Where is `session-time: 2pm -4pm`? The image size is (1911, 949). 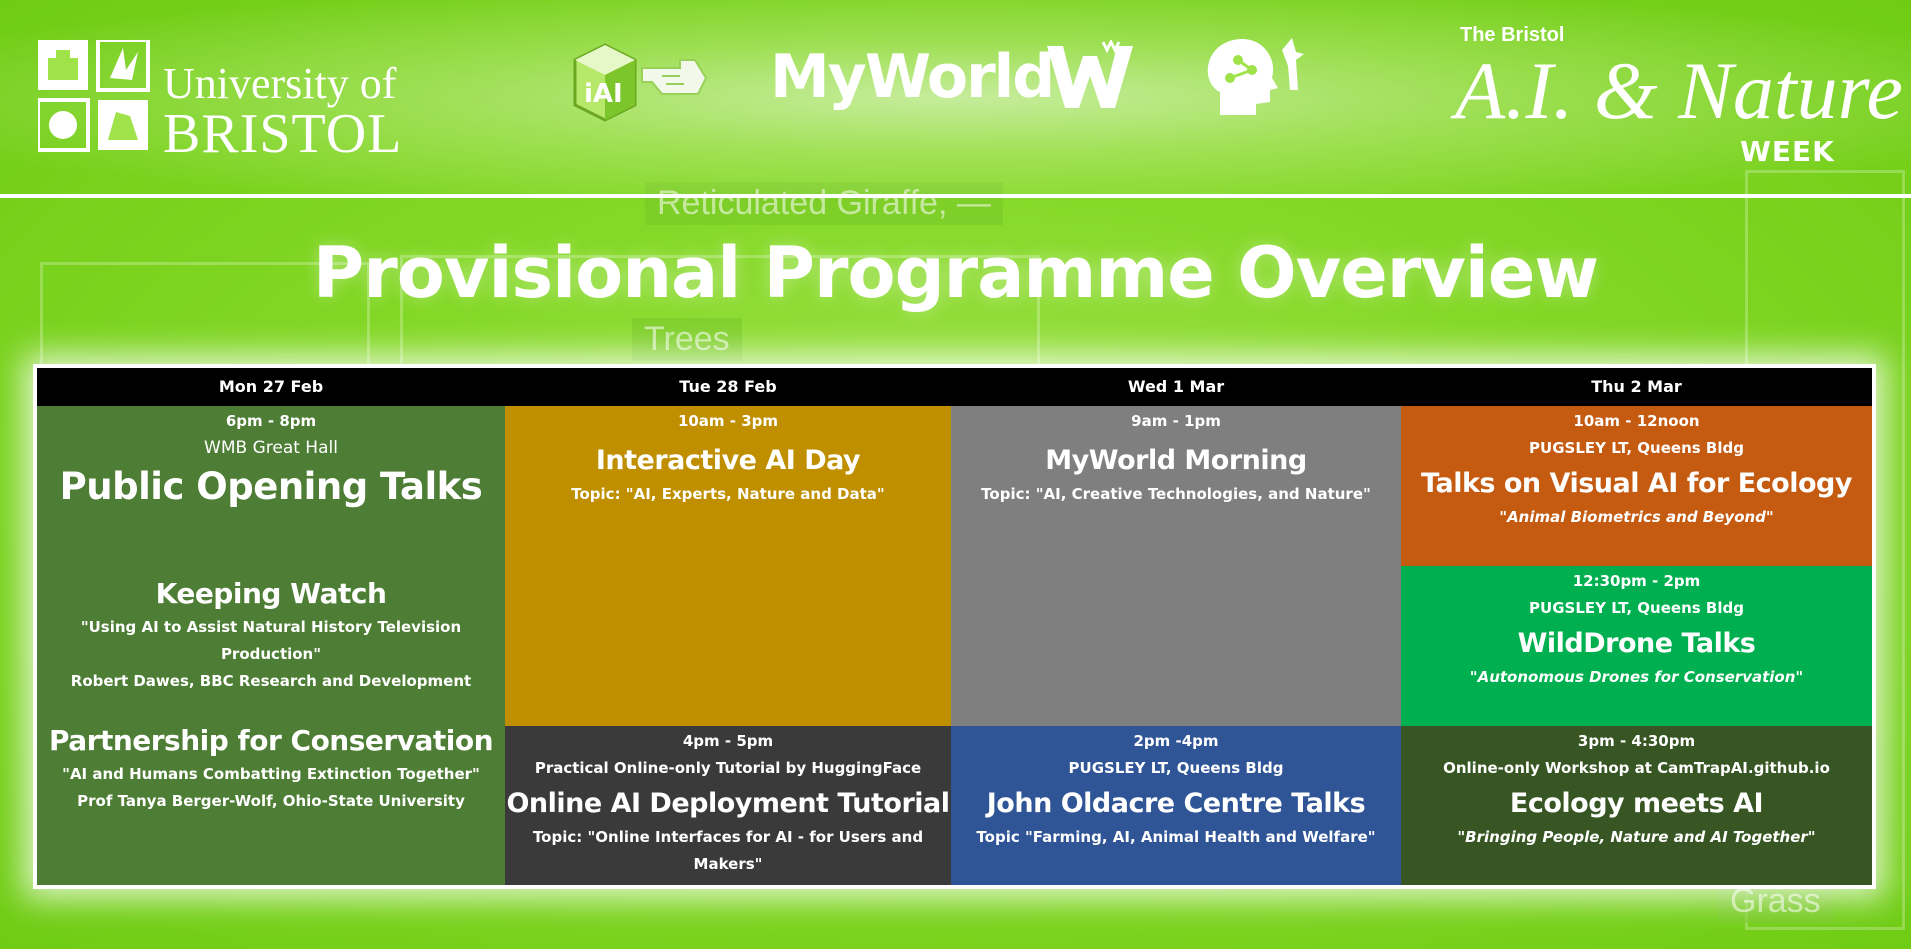
session-time: 2pm -4pm is located at coordinates (1176, 741).